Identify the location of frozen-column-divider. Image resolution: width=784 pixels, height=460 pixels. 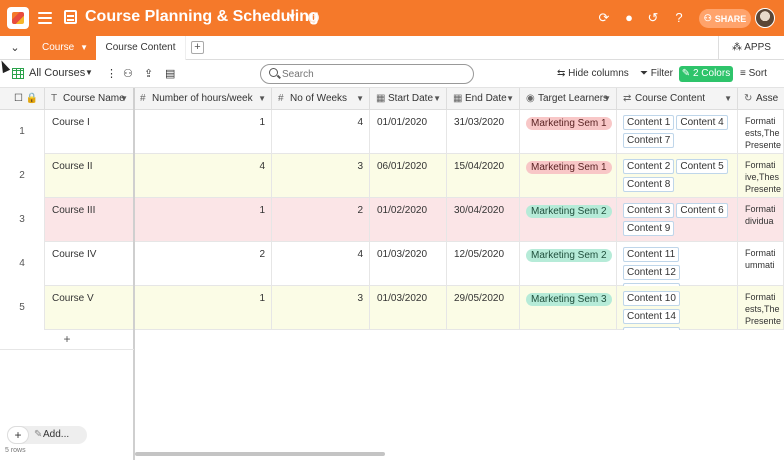
(134, 274).